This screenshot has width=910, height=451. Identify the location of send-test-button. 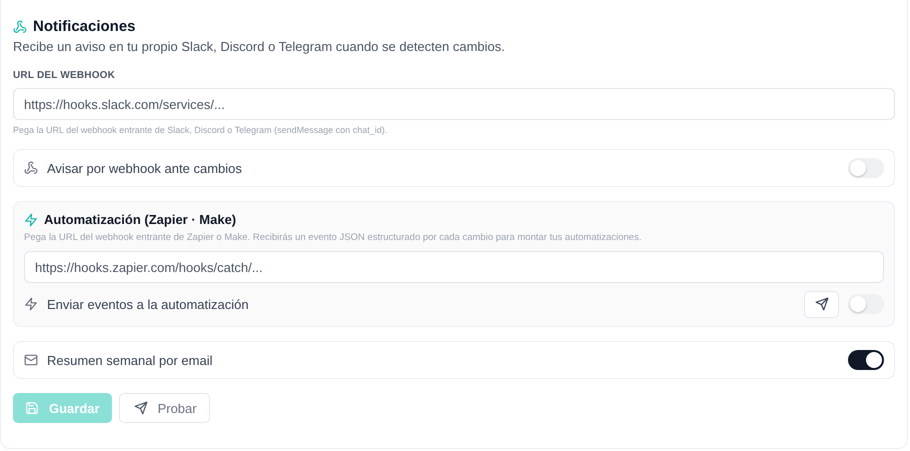
(821, 304).